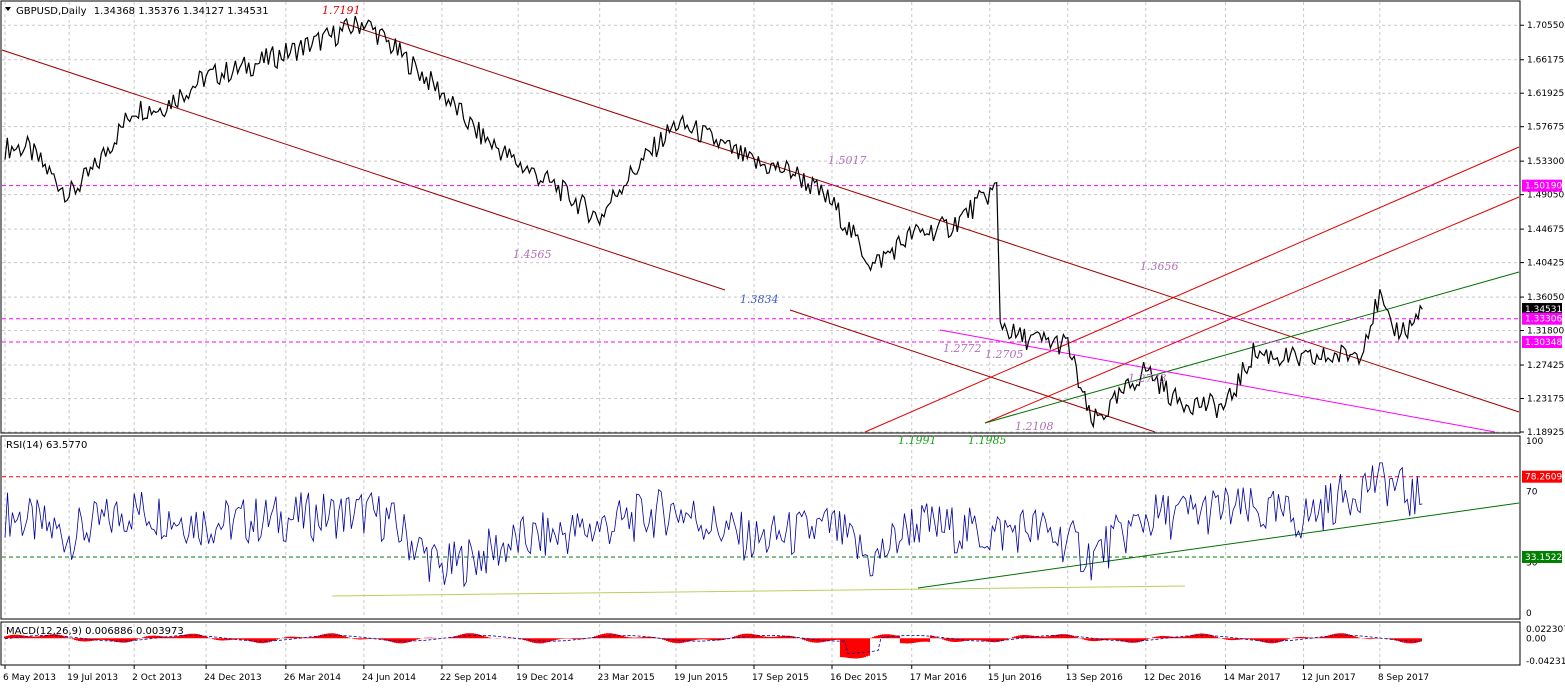 This screenshot has width=1565, height=688. Describe the element at coordinates (1173, 678) in the screenshot. I see `x-tick-label: 12 Dec 2016` at that location.